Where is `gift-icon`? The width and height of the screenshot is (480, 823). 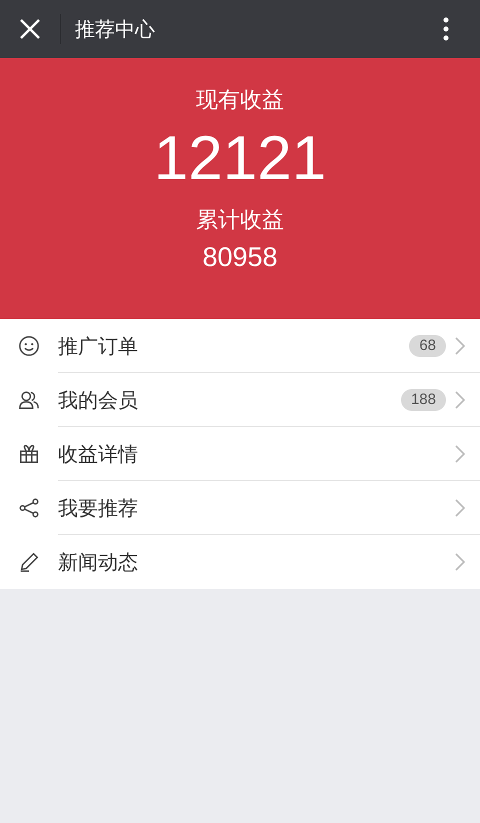 gift-icon is located at coordinates (29, 454).